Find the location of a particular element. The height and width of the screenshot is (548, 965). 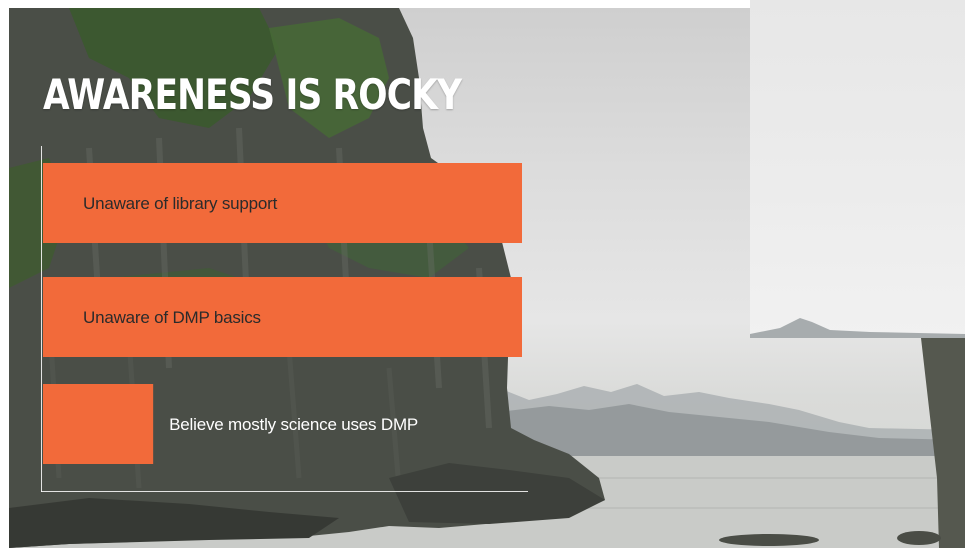

overlay-mountain is located at coordinates (857, 328).